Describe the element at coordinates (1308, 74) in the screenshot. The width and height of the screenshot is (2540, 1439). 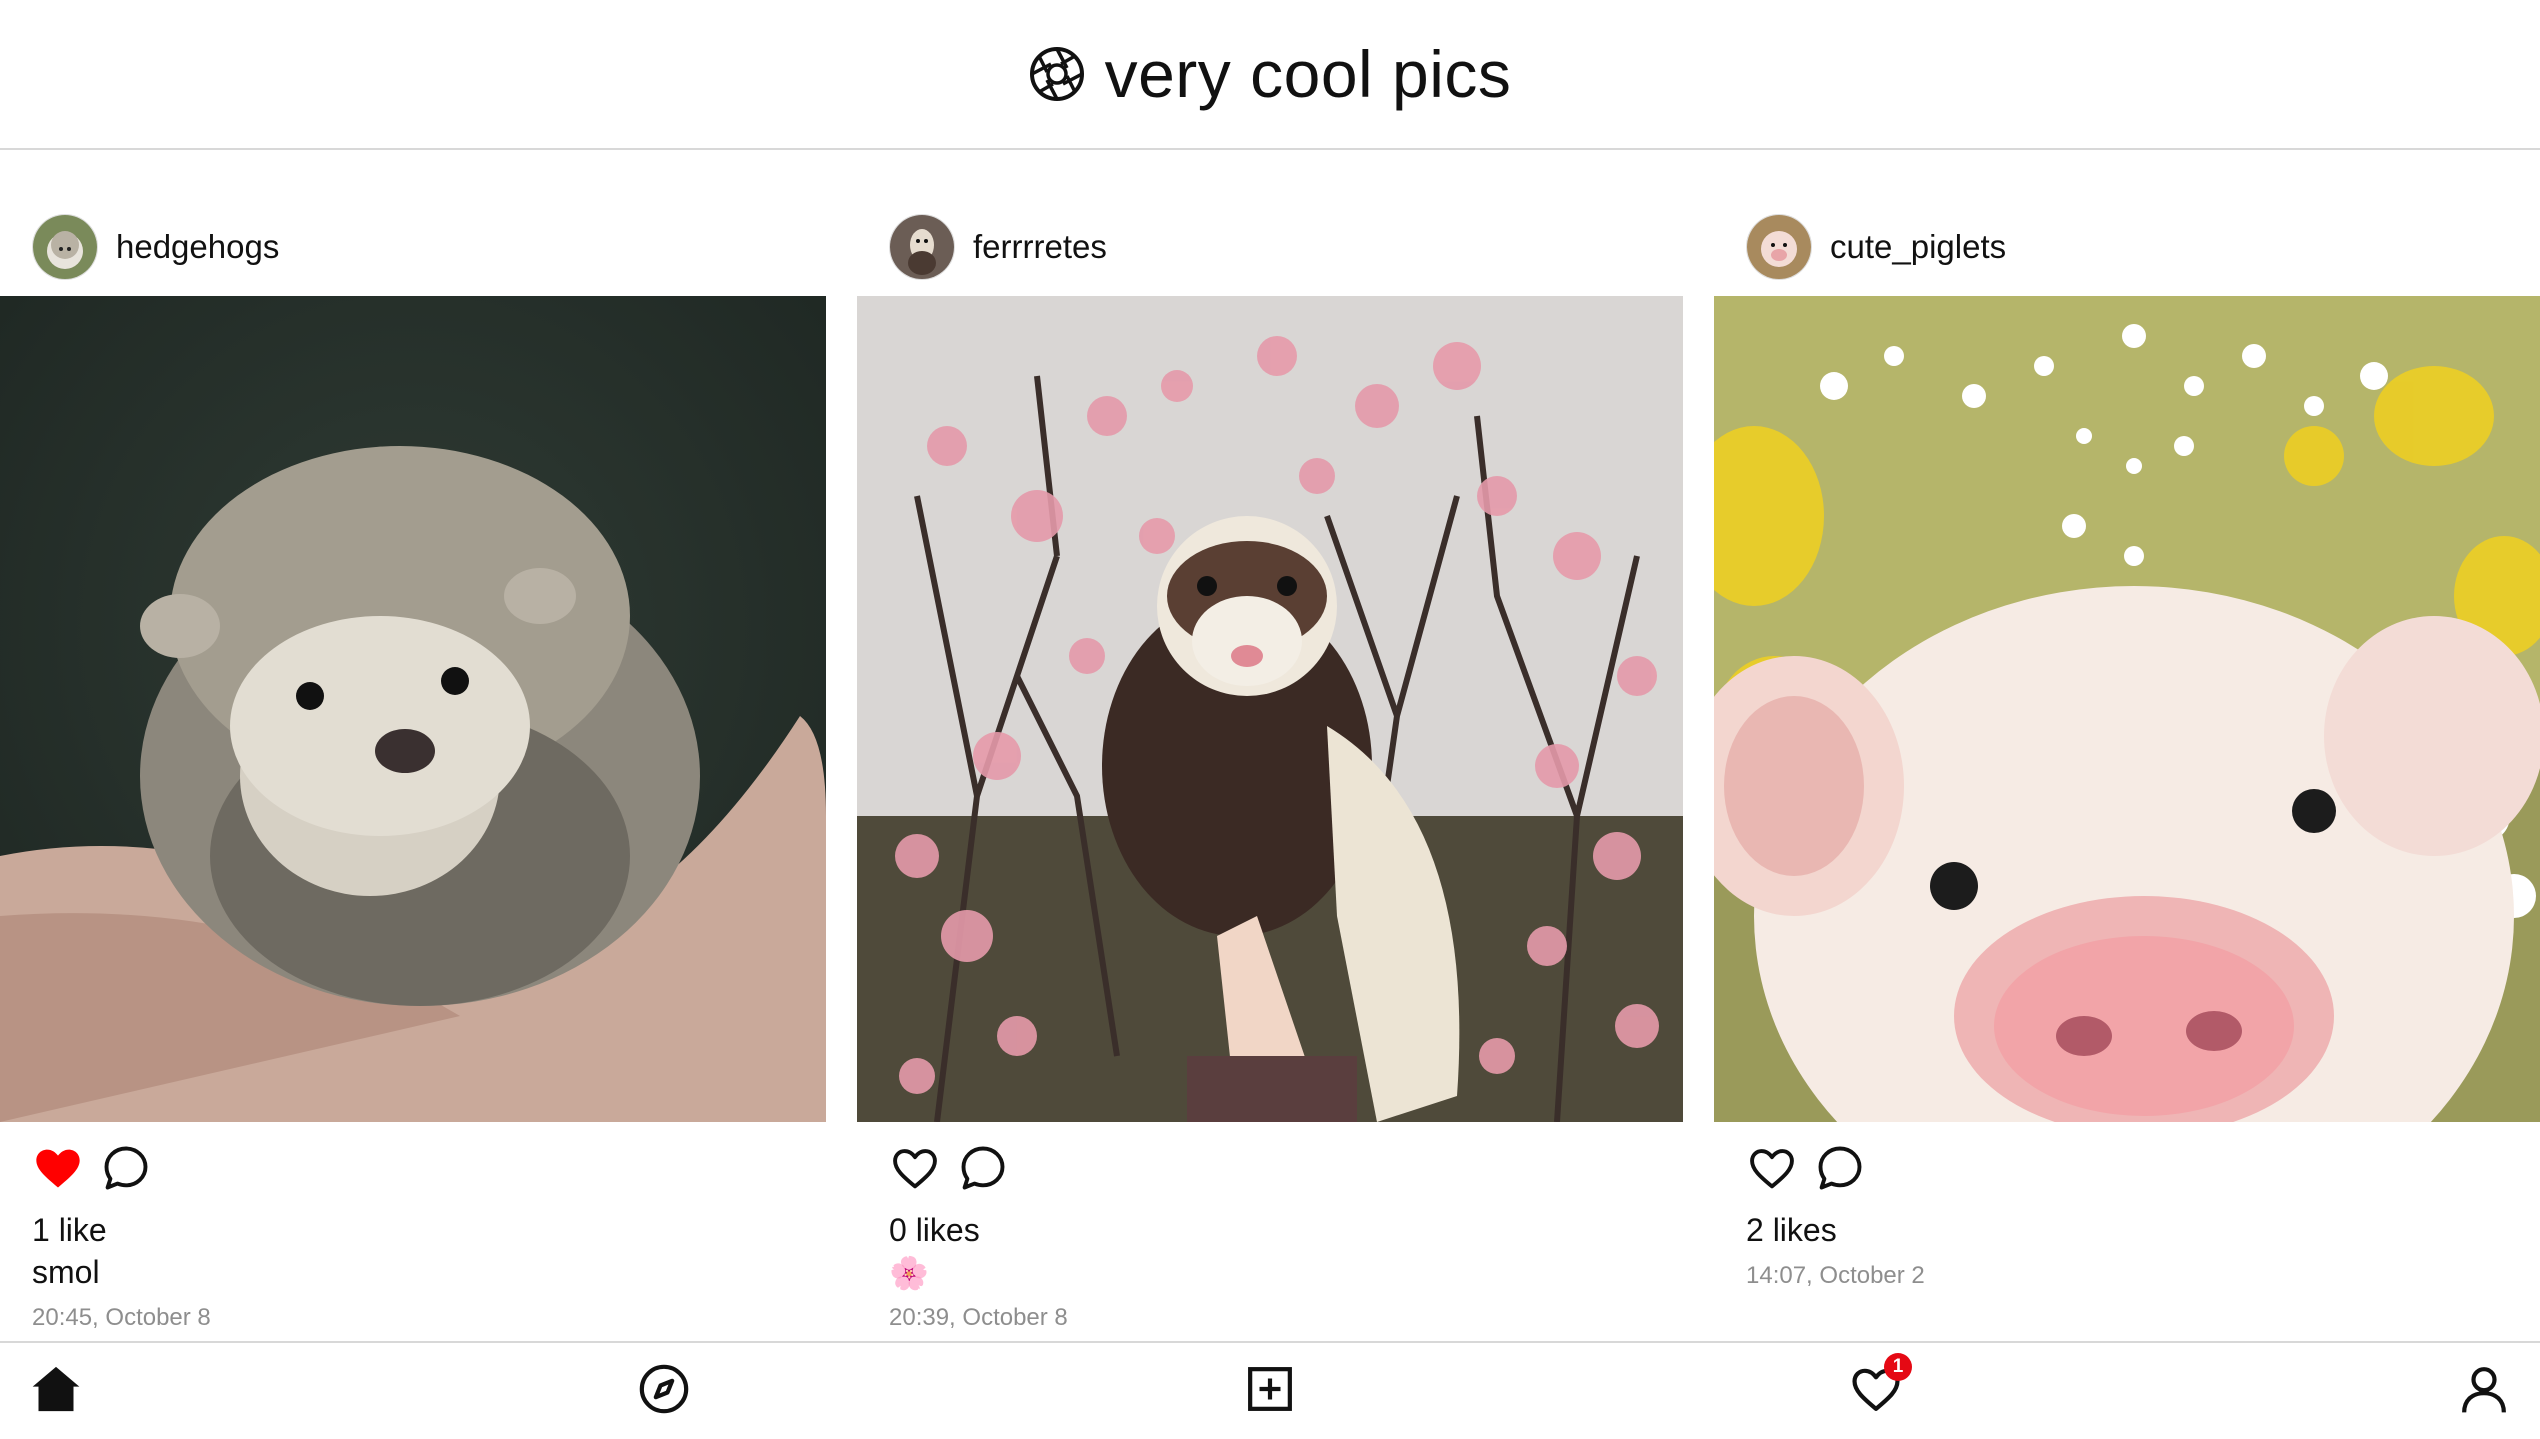
I see `app-title: very cool pics` at that location.